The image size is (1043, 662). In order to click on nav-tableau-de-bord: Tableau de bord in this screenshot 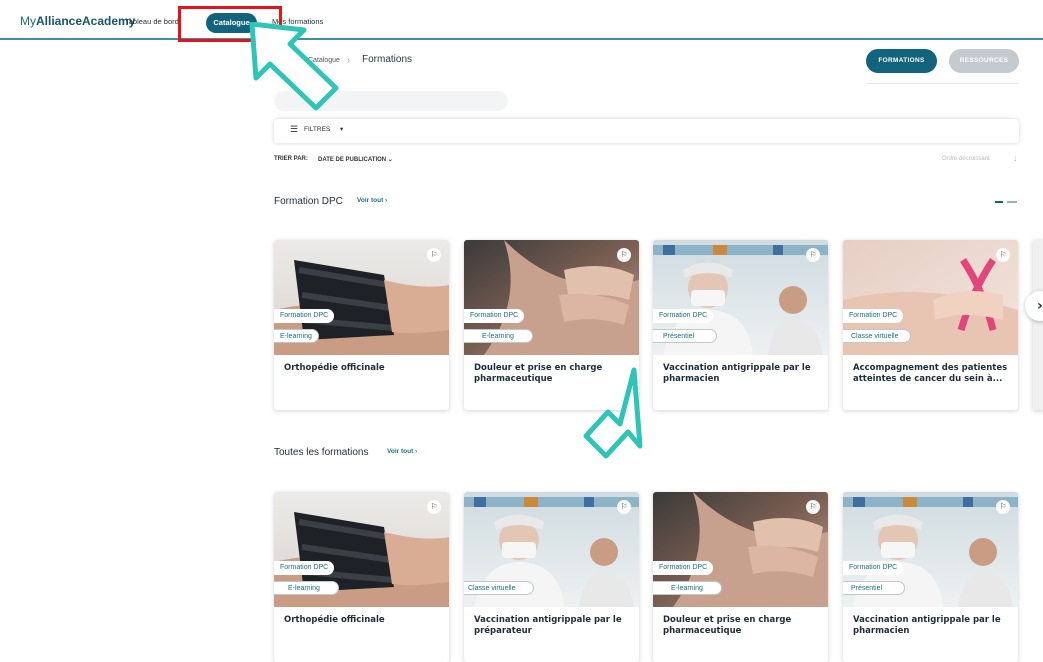, I will do `click(152, 21)`.